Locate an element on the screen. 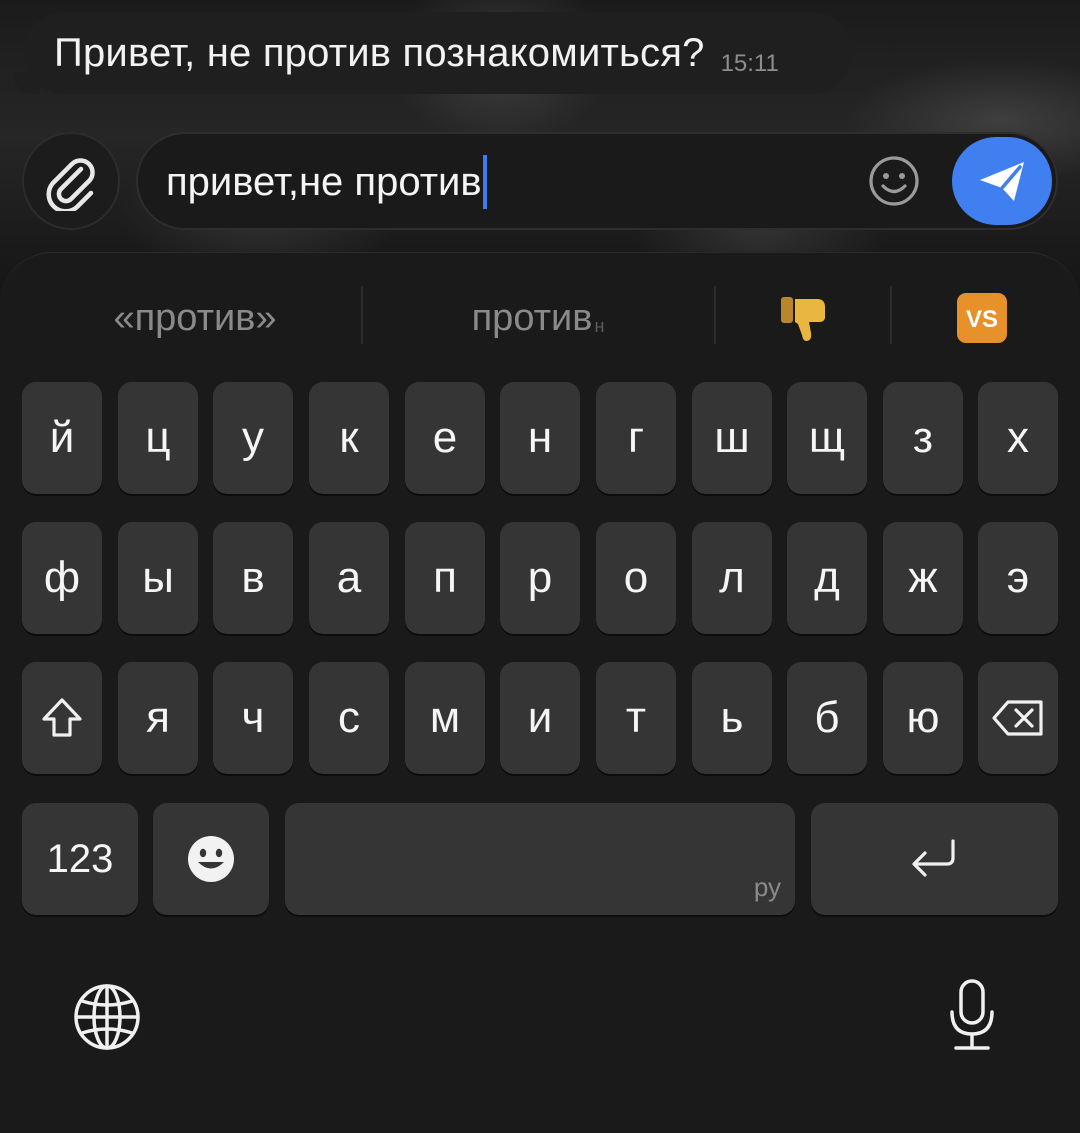  paperclip-icon is located at coordinates (70, 184).